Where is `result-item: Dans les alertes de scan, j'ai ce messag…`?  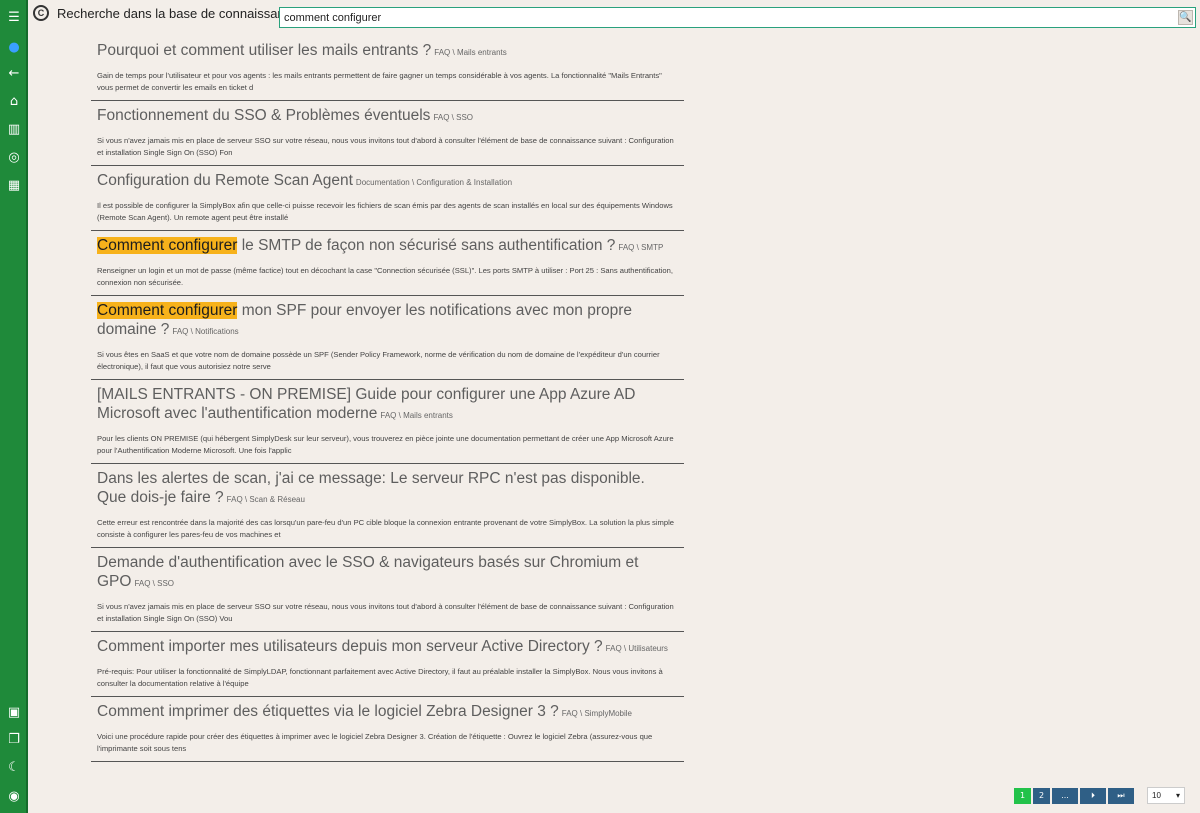 result-item: Dans les alertes de scan, j'ai ce messag… is located at coordinates (387, 506).